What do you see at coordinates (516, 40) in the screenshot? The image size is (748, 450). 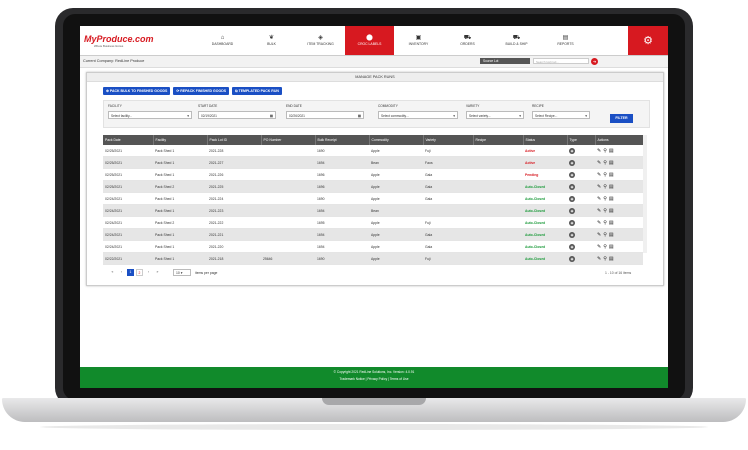 I see `nav-item-build-ship: ⛟ BUILD & SHIP` at bounding box center [516, 40].